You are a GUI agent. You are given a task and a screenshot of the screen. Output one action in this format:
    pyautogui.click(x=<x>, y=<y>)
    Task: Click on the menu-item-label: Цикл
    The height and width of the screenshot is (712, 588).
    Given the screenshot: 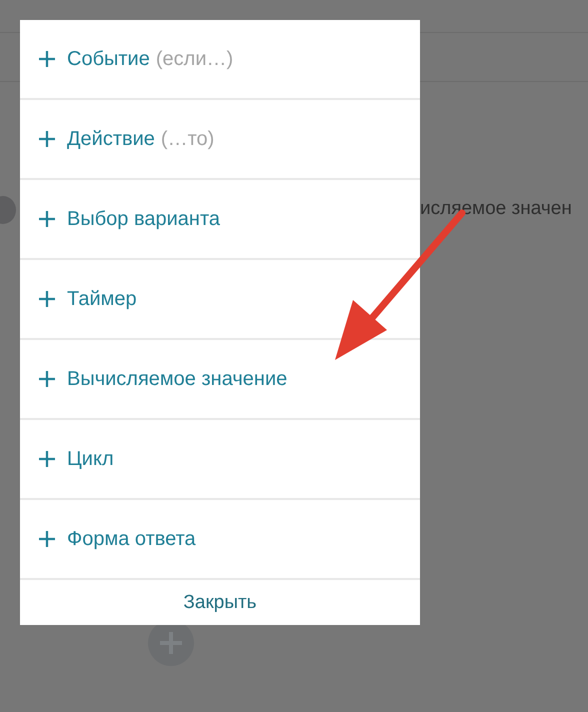 What is the action you would take?
    pyautogui.click(x=90, y=459)
    